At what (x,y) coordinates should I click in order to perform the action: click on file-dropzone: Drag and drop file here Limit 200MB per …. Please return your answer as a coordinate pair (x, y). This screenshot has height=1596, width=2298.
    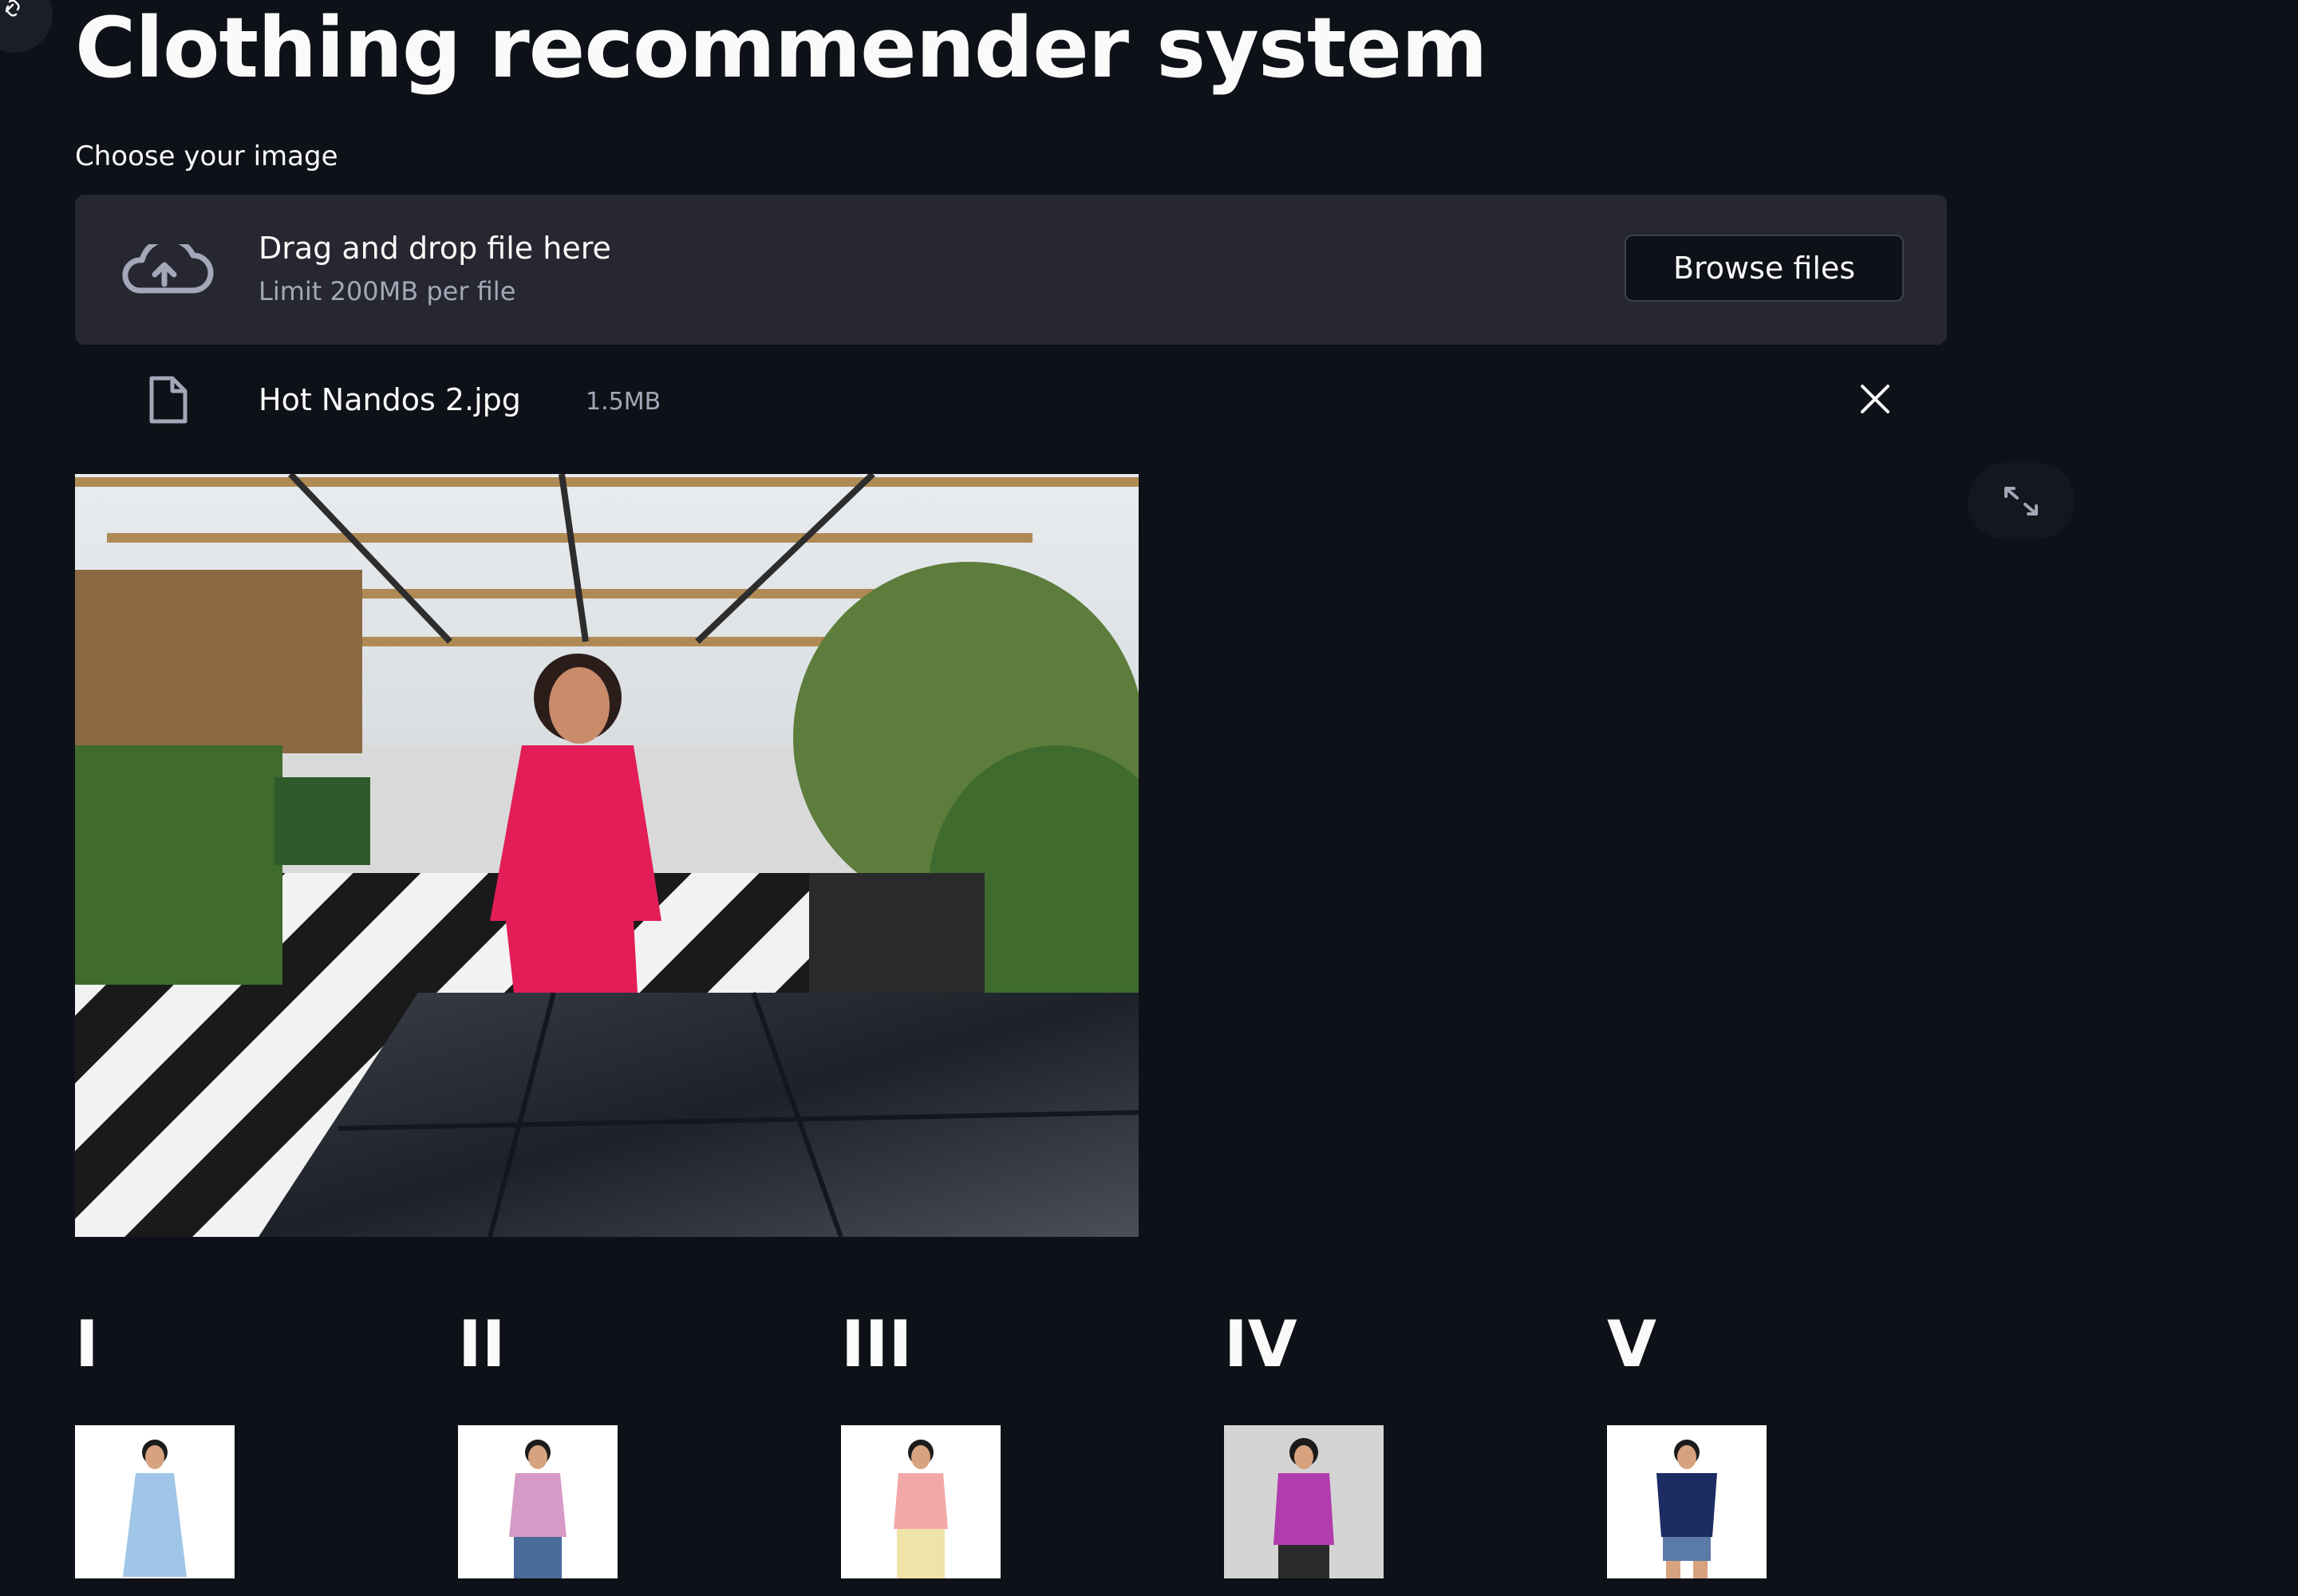
    Looking at the image, I should click on (1011, 270).